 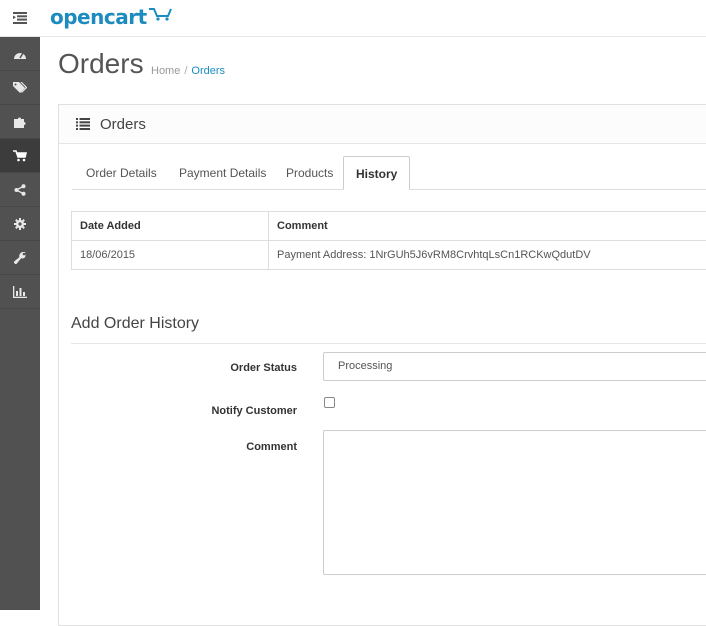 I want to click on sidebar-item-extensions, so click(x=20, y=122).